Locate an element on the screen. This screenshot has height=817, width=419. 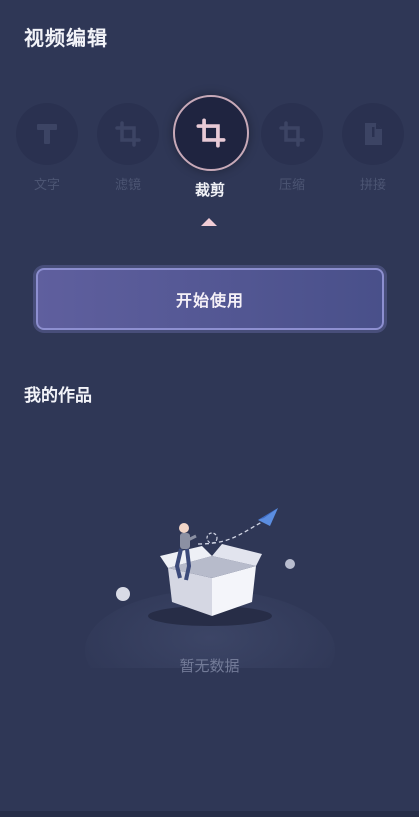
page-title: 视频编辑 is located at coordinates (66, 38).